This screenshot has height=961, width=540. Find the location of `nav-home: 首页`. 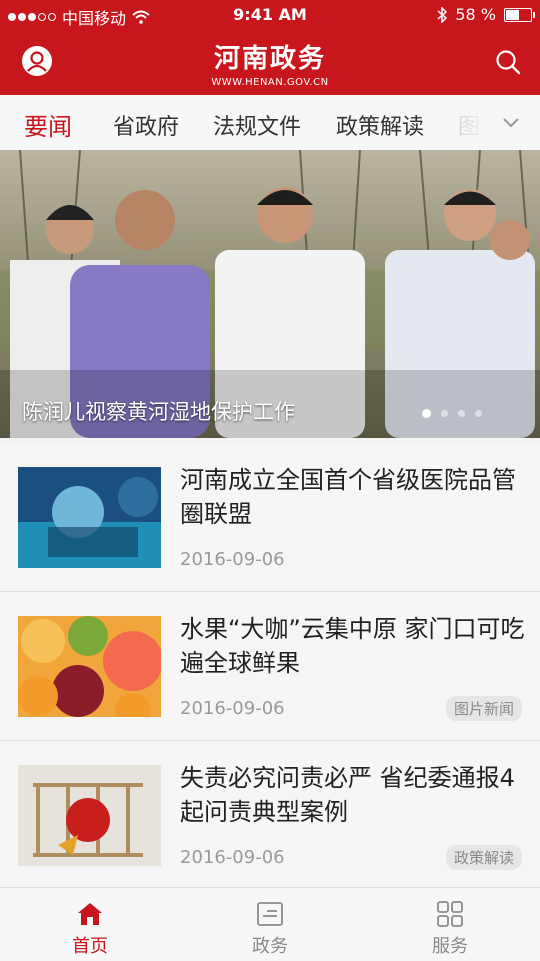

nav-home: 首页 is located at coordinates (90, 924).